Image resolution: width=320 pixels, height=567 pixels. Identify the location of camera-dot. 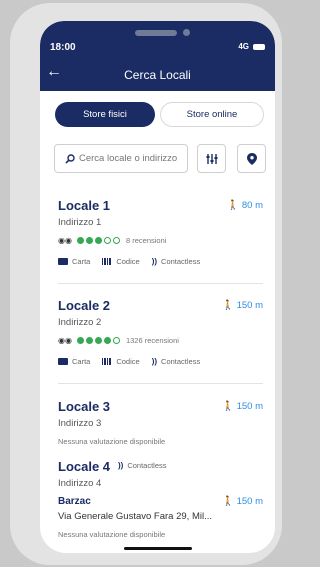
(186, 32).